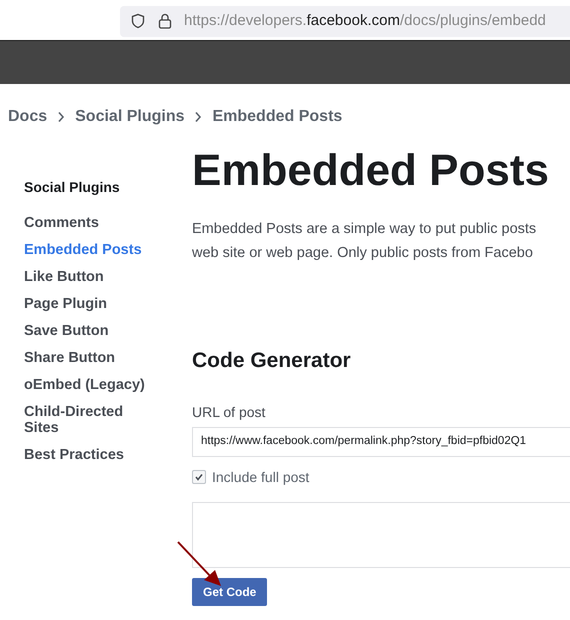 The width and height of the screenshot is (570, 620). I want to click on intro-text: web site or web page. Only public posts from Facebo, so click(363, 253).